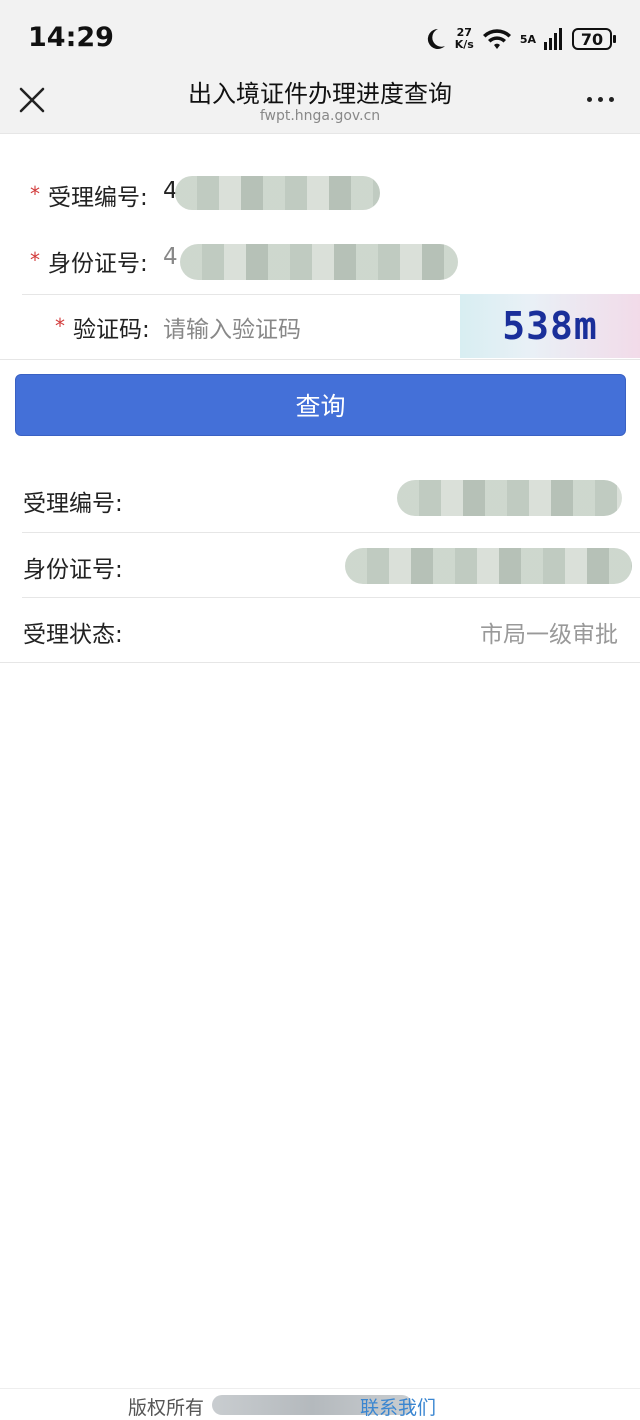 This screenshot has height=1420, width=640. What do you see at coordinates (549, 635) in the screenshot?
I see `result-status-value: 市局一级审批` at bounding box center [549, 635].